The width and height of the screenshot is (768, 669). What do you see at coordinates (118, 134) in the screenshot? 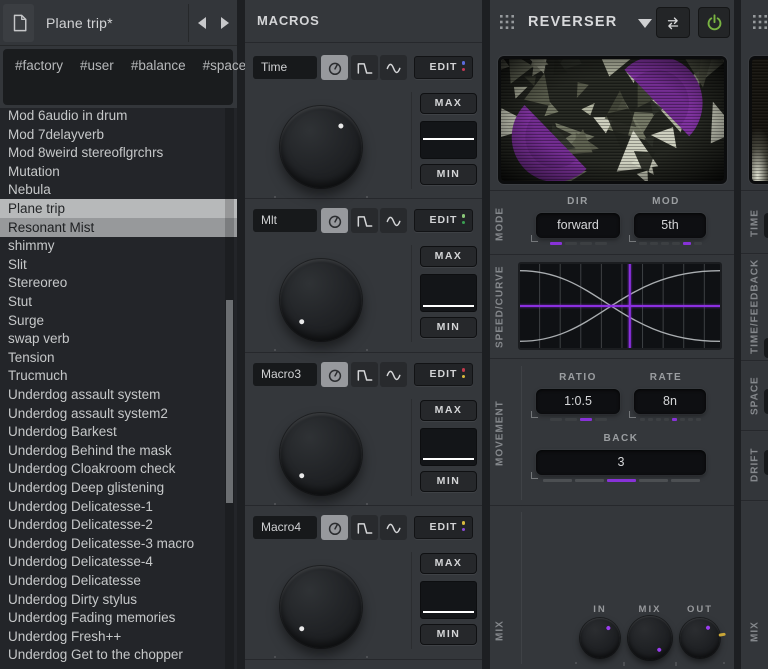
I see `preset-item: Mod 7delayverb` at bounding box center [118, 134].